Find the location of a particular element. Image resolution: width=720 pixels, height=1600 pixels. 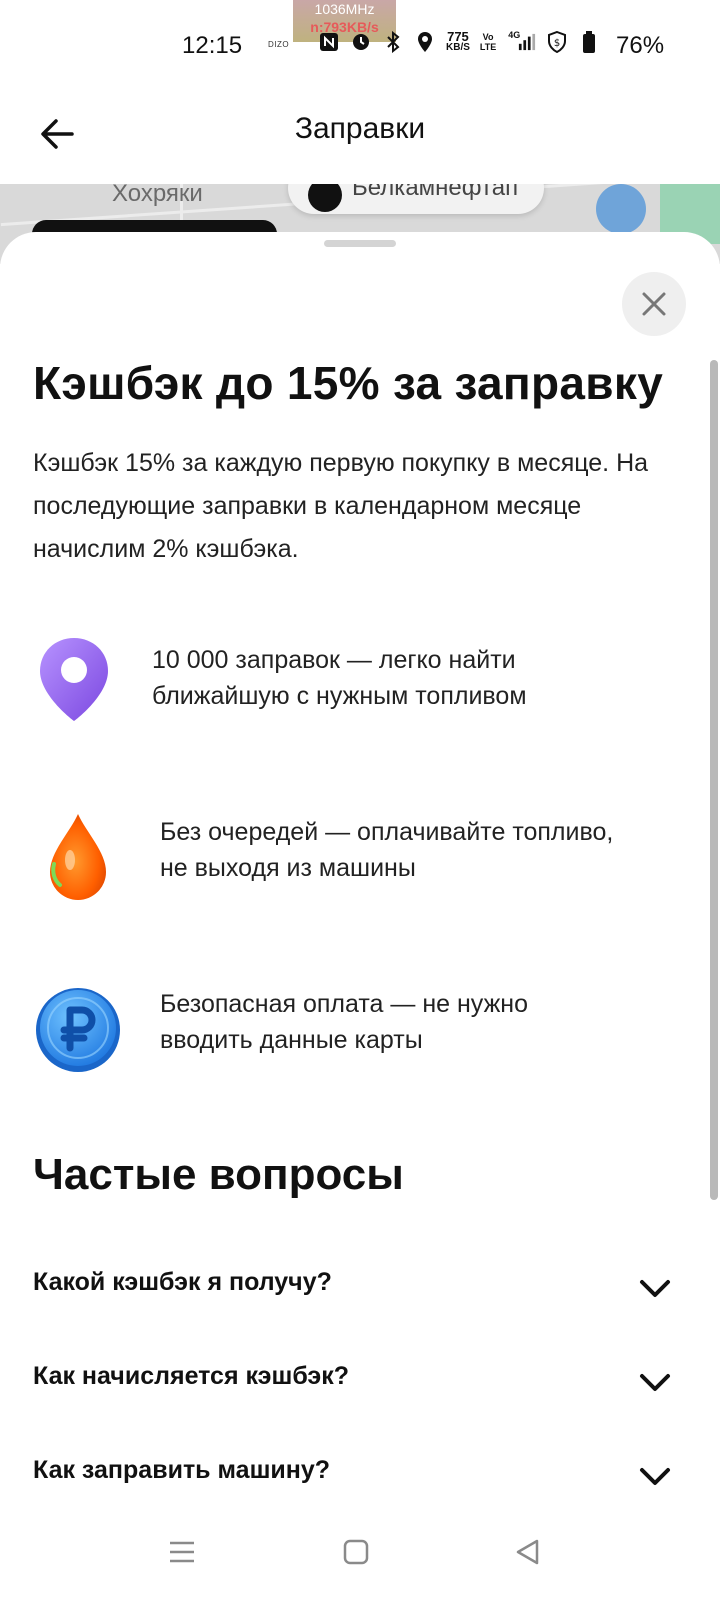

nfc-icon is located at coordinates (329, 42).